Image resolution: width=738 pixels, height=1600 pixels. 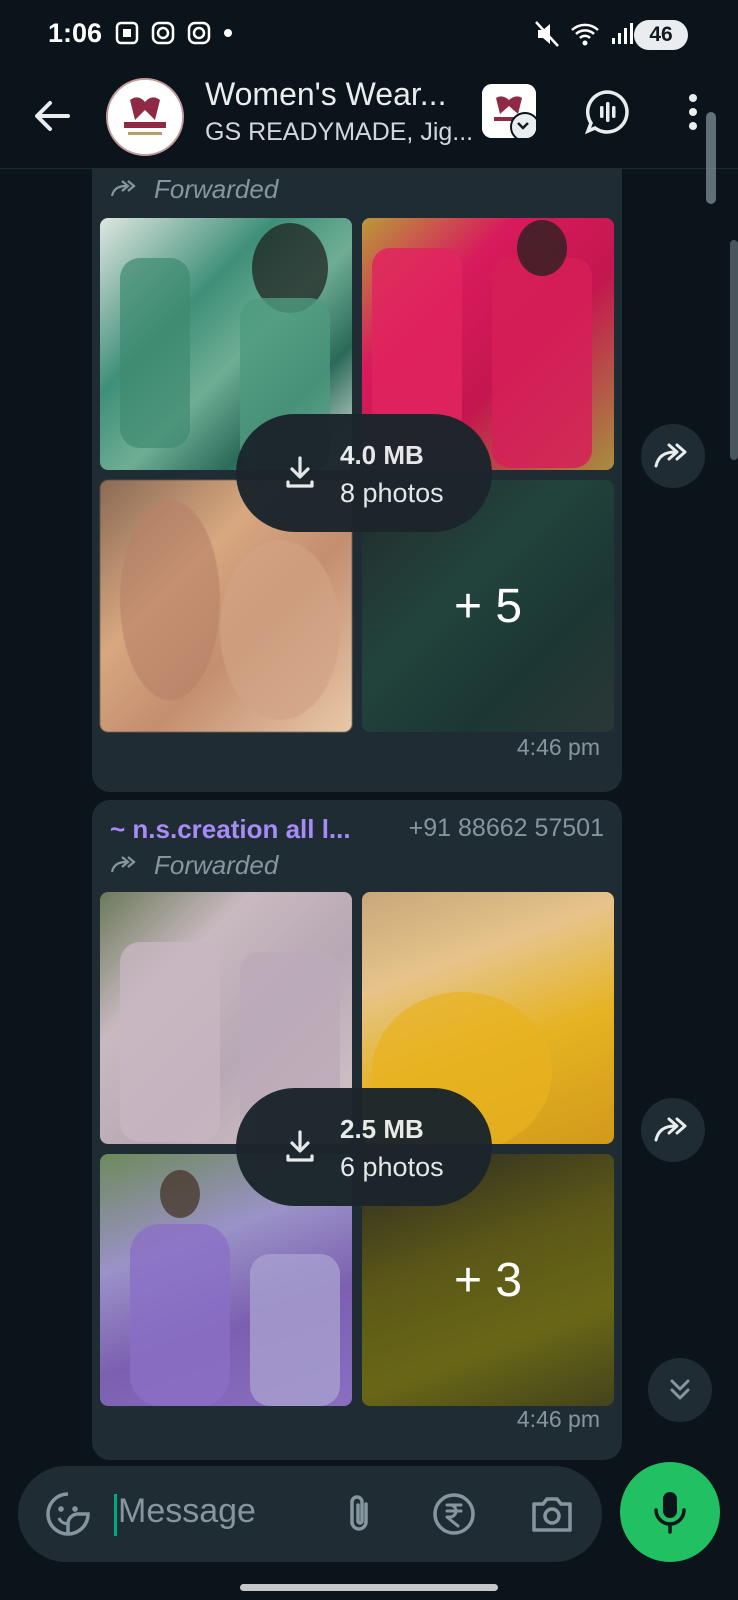 What do you see at coordinates (523, 125) in the screenshot?
I see `check-badge-icon` at bounding box center [523, 125].